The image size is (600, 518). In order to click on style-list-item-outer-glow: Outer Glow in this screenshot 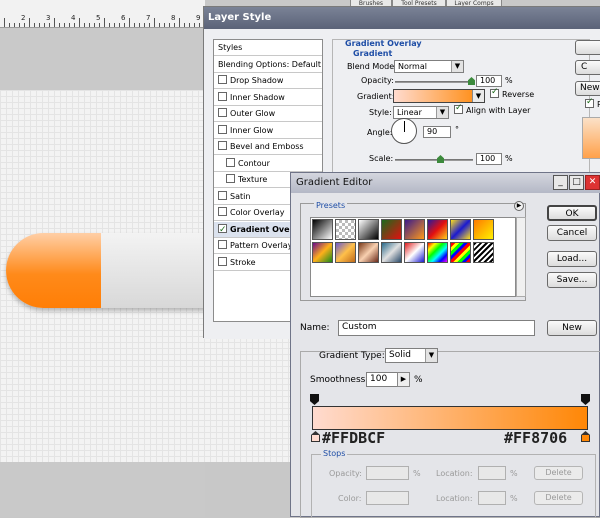, I will do `click(268, 114)`.